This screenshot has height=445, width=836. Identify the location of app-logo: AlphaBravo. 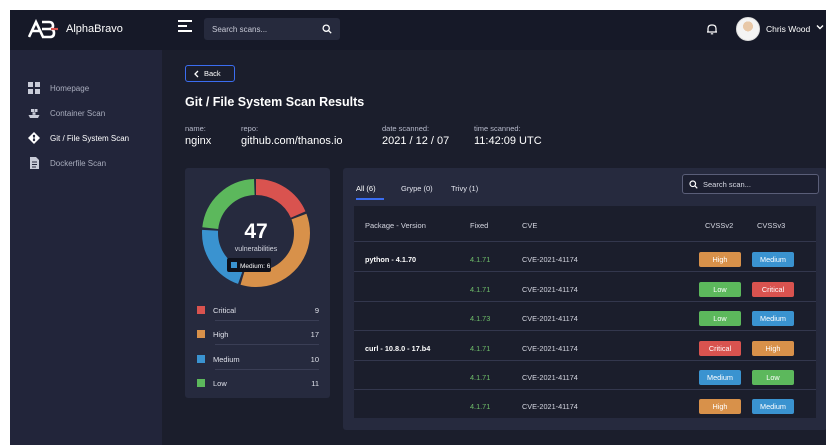
(75, 29).